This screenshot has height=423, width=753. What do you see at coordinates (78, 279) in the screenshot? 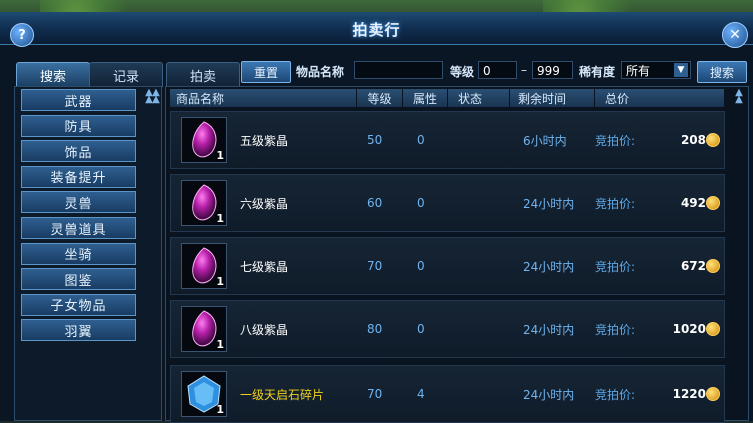
I see `category-item: 图鉴` at bounding box center [78, 279].